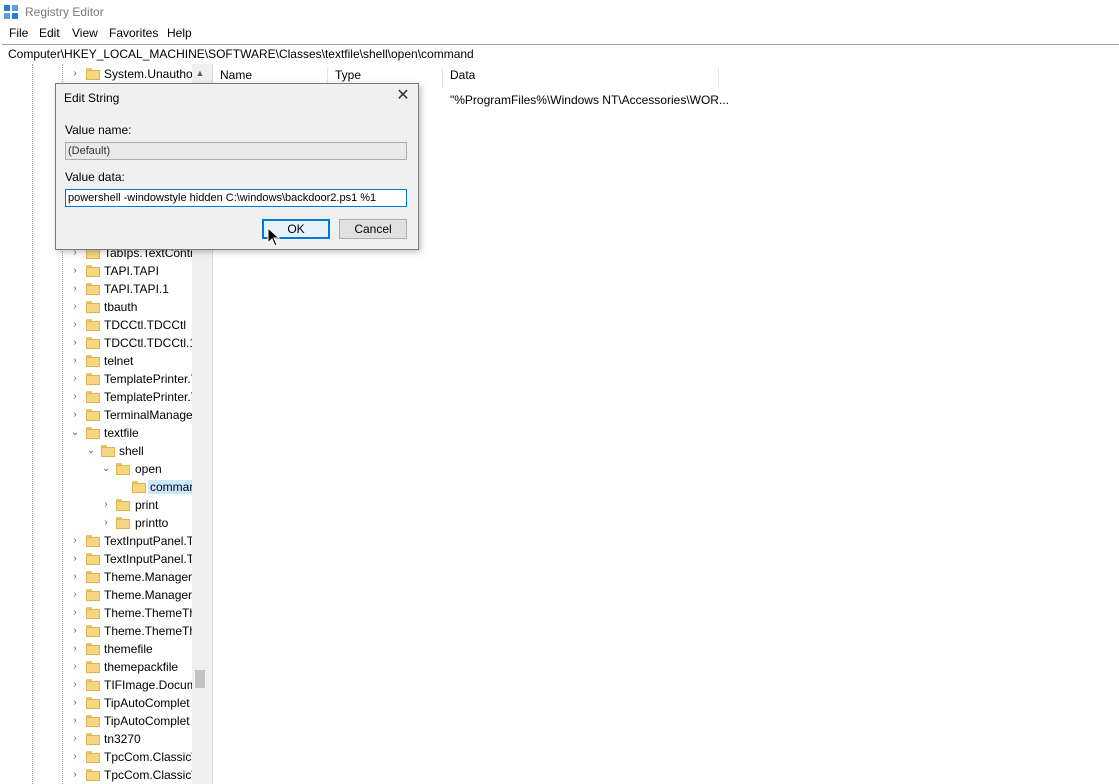  I want to click on tree-item-label: TemplatePrinter.T, so click(151, 397).